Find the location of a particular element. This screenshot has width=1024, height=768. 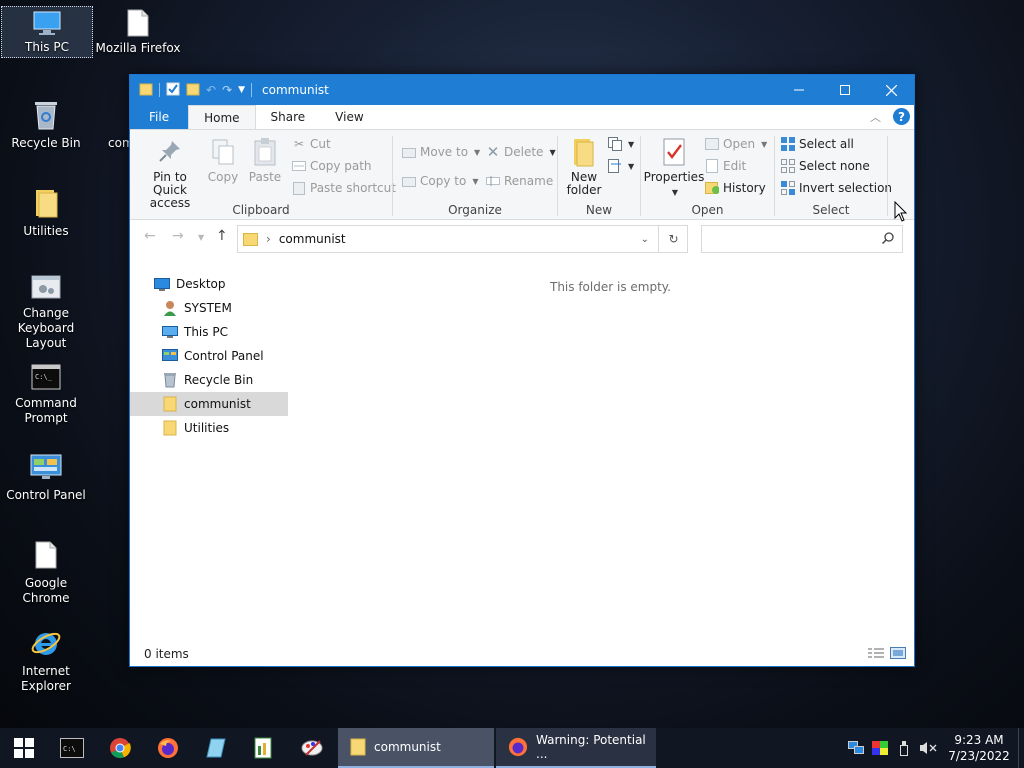

paste-shortcut-button: Paste shortcut is located at coordinates (344, 188).